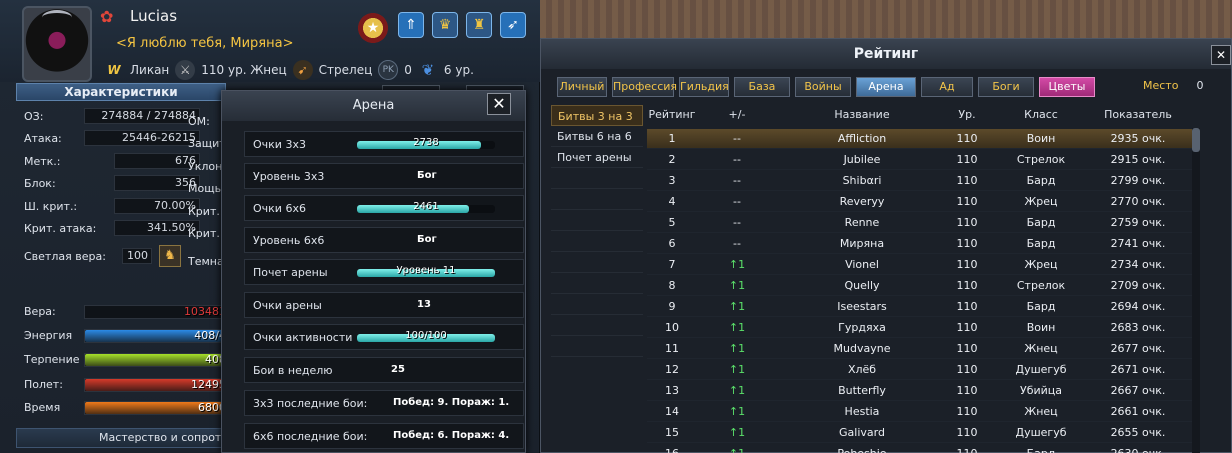 This screenshot has width=1232, height=453. Describe the element at coordinates (597, 136) in the screenshot. I see `subtab-item: Битвы 6 на 6` at that location.